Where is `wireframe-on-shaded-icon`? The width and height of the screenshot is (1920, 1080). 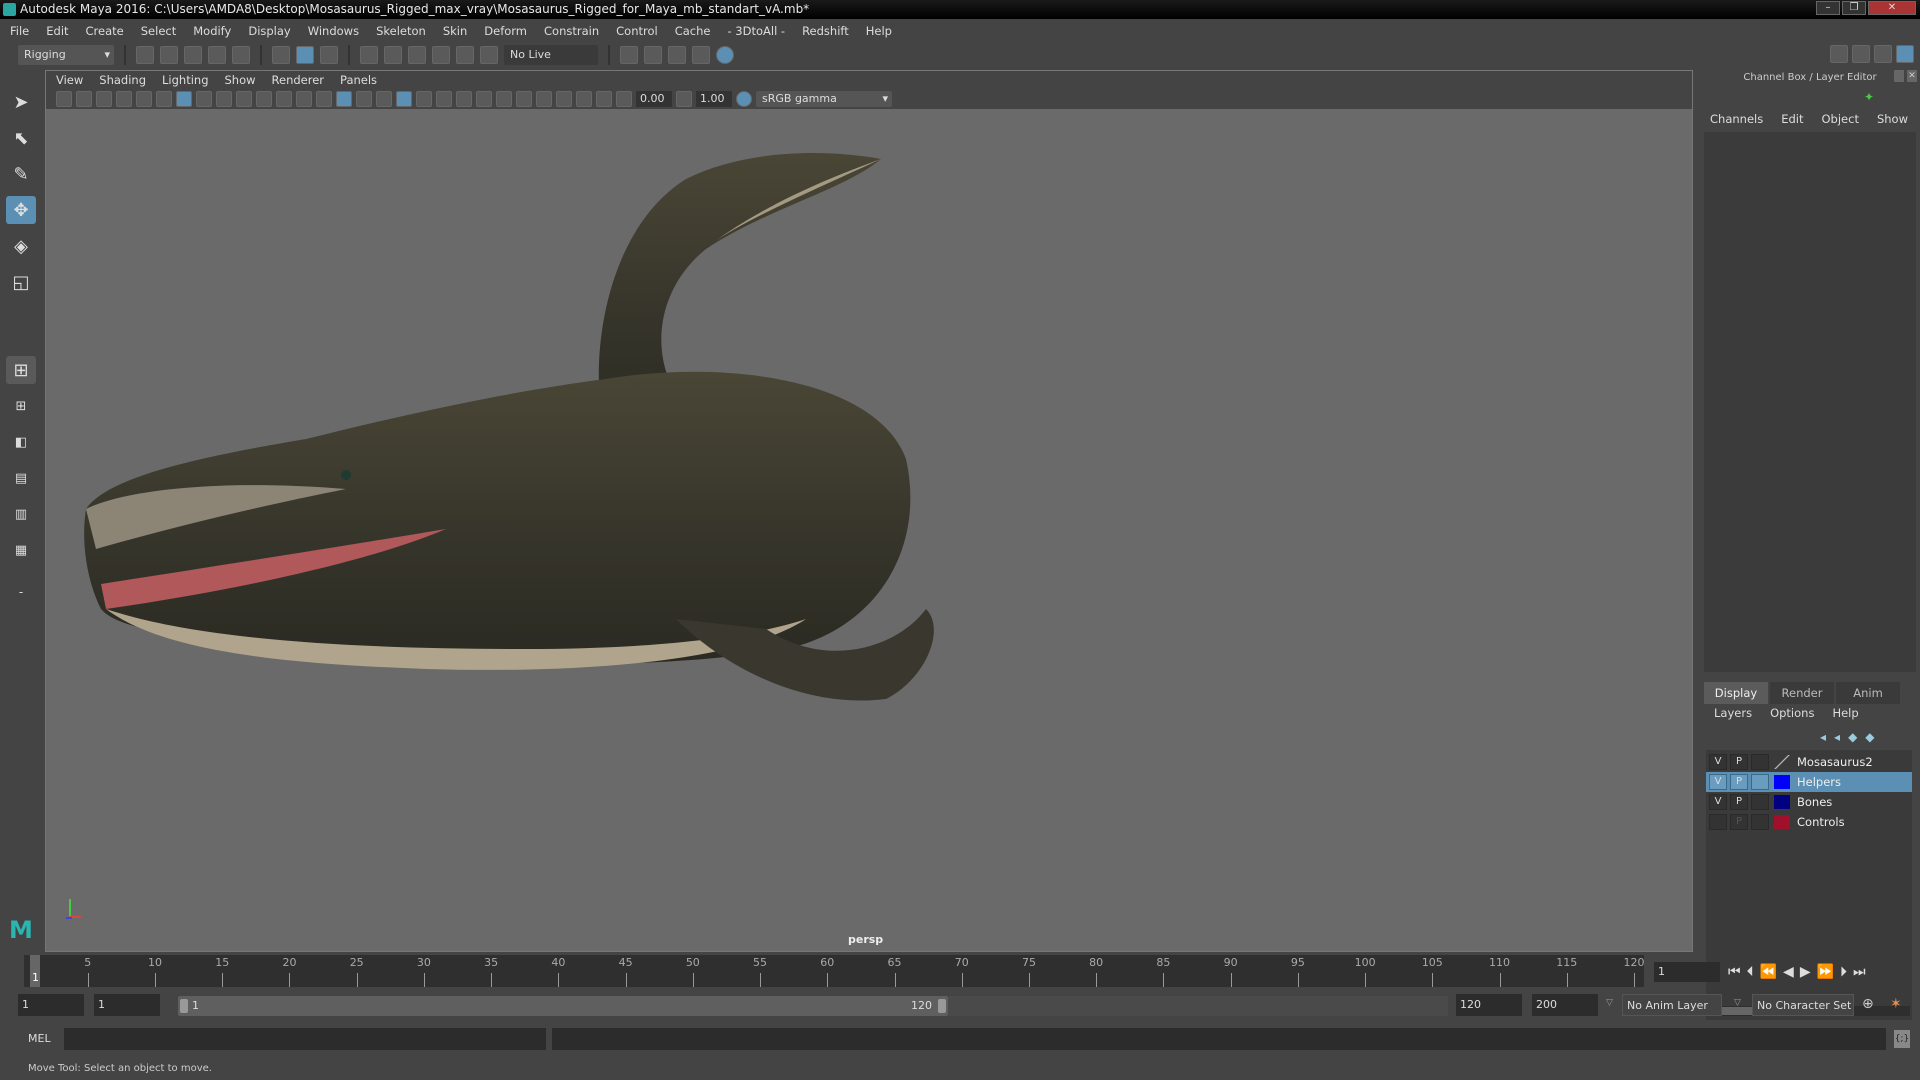
wireframe-on-shaded-icon is located at coordinates (384, 99).